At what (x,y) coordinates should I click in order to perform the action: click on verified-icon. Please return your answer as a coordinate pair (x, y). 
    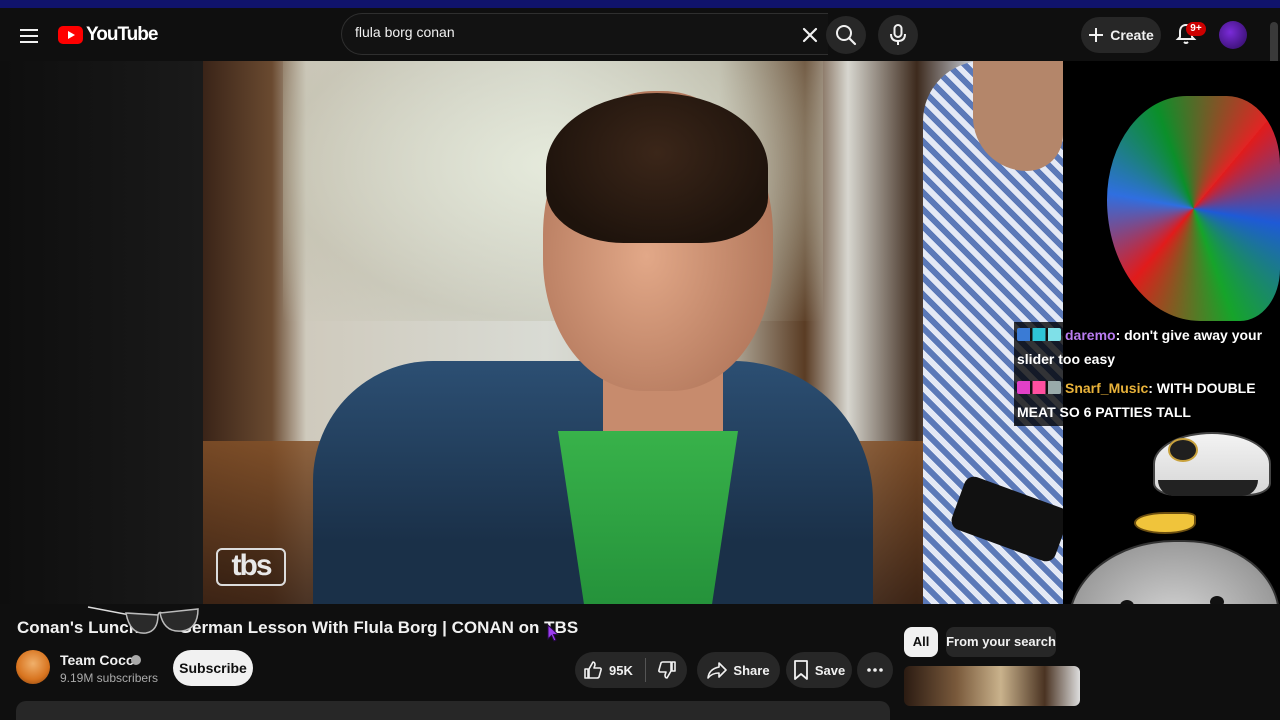
    Looking at the image, I should click on (136, 660).